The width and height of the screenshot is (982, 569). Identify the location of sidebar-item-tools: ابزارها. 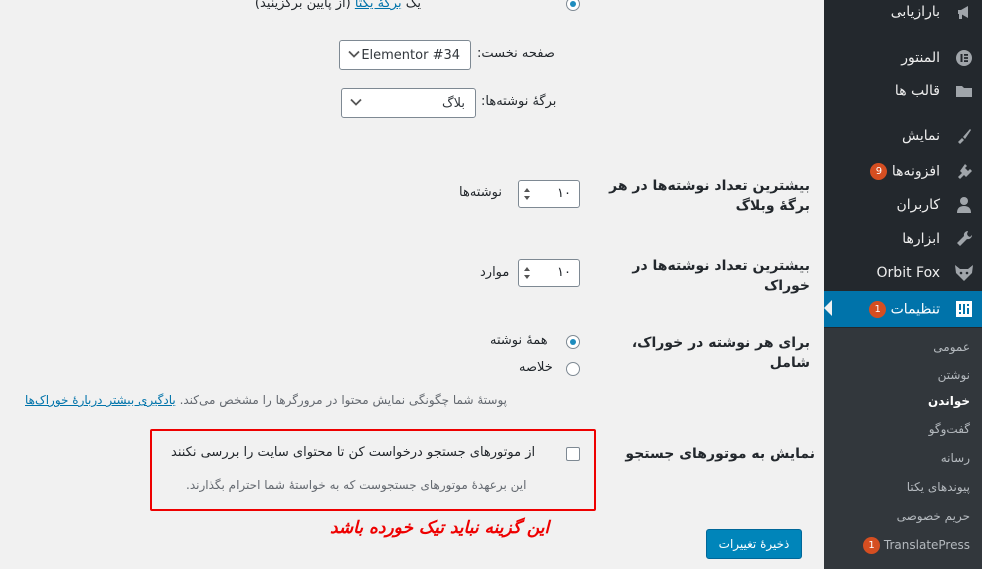
(903, 239).